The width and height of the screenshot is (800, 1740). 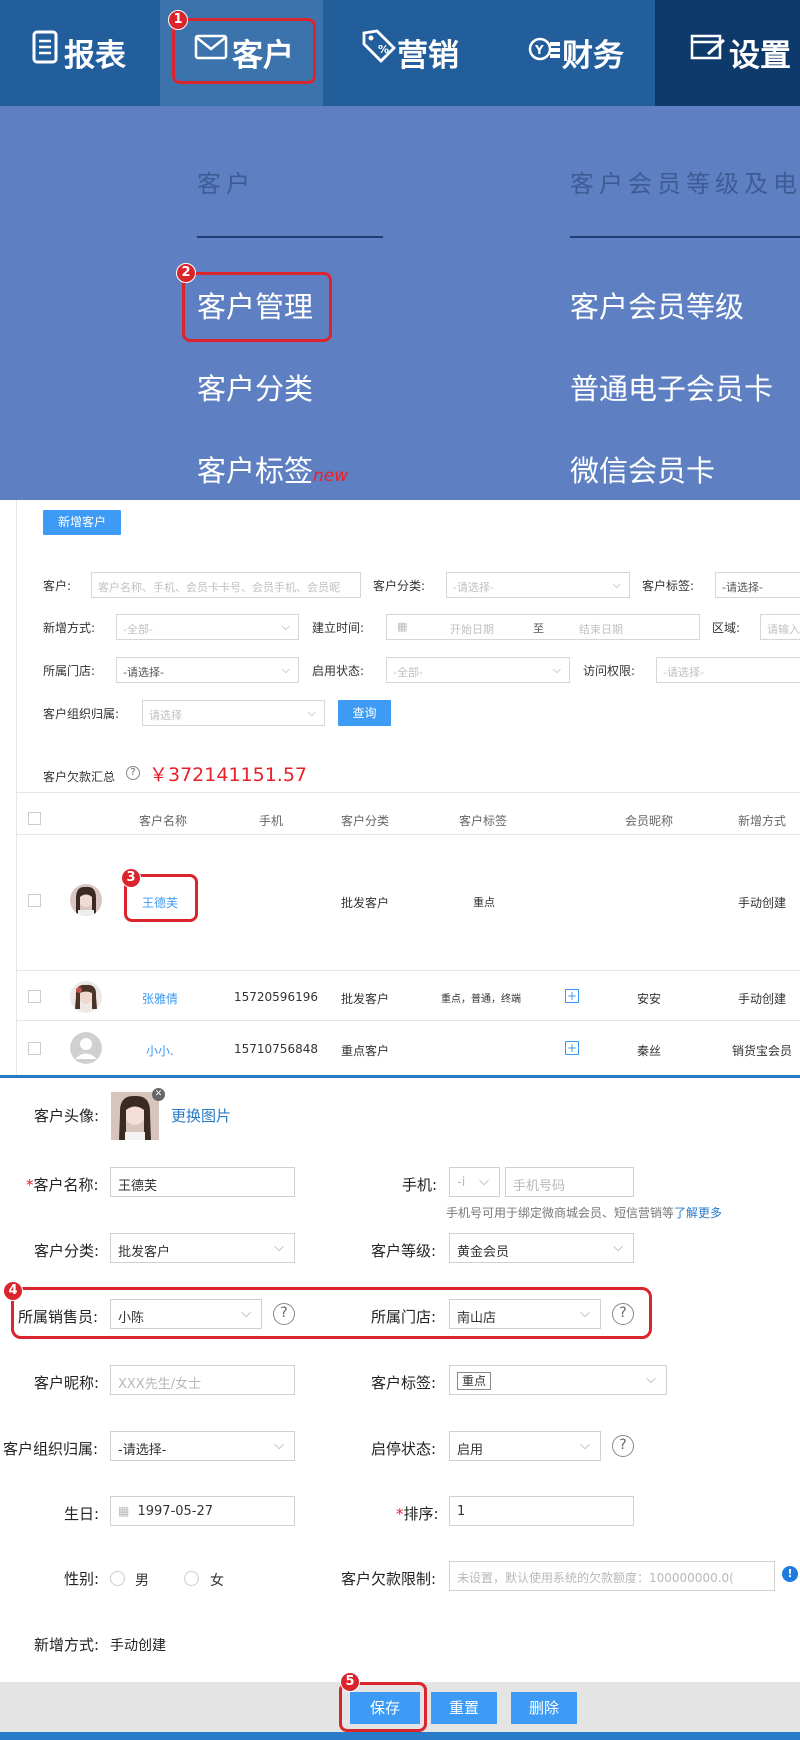 What do you see at coordinates (143, 672) in the screenshot?
I see `filter-store-placeholder: -请选择-` at bounding box center [143, 672].